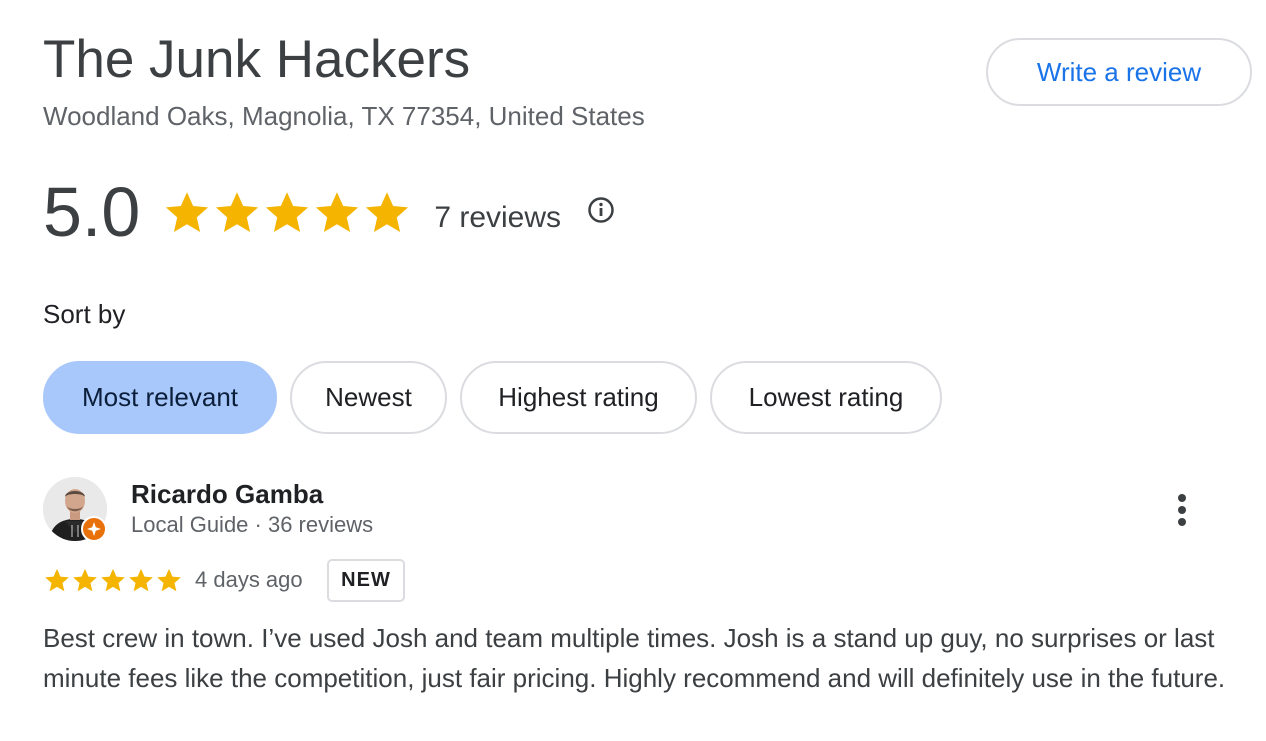 The width and height of the screenshot is (1266, 741). I want to click on sort-chip-lowest-rating: Lowest rating, so click(826, 397).